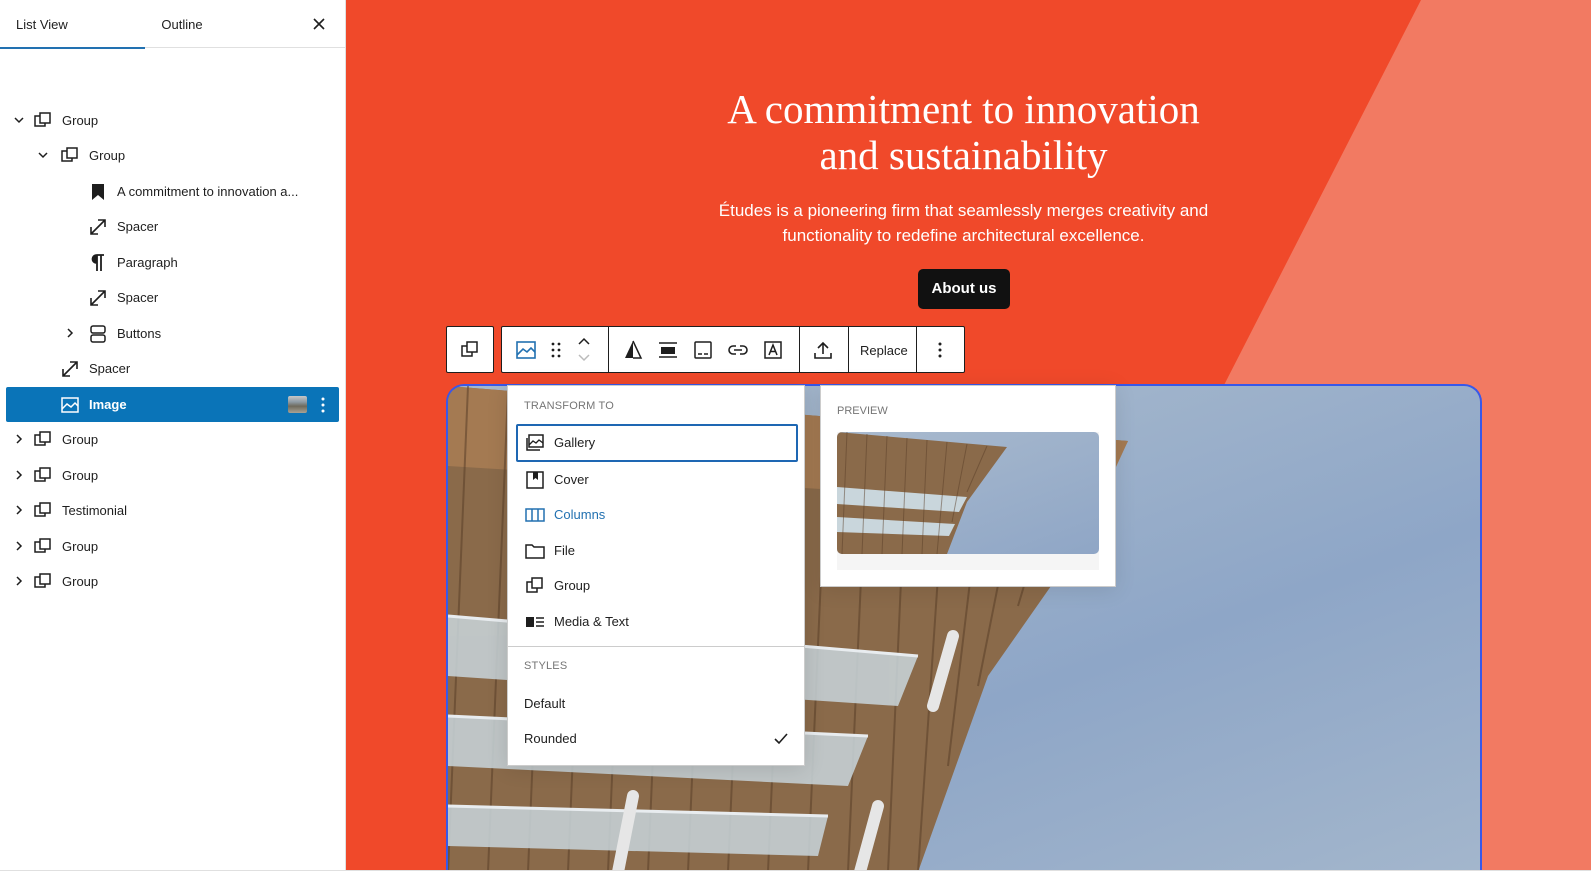  What do you see at coordinates (172, 510) in the screenshot?
I see `list-item-testimonial: Testimonial` at bounding box center [172, 510].